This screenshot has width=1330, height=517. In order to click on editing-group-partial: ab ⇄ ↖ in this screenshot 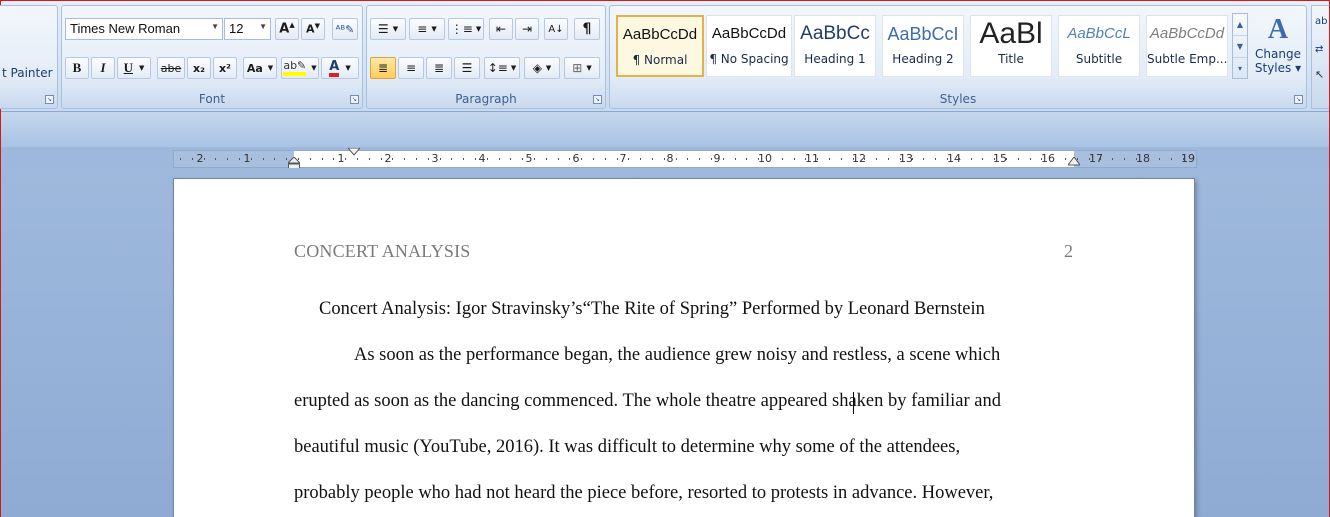, I will do `click(1320, 57)`.